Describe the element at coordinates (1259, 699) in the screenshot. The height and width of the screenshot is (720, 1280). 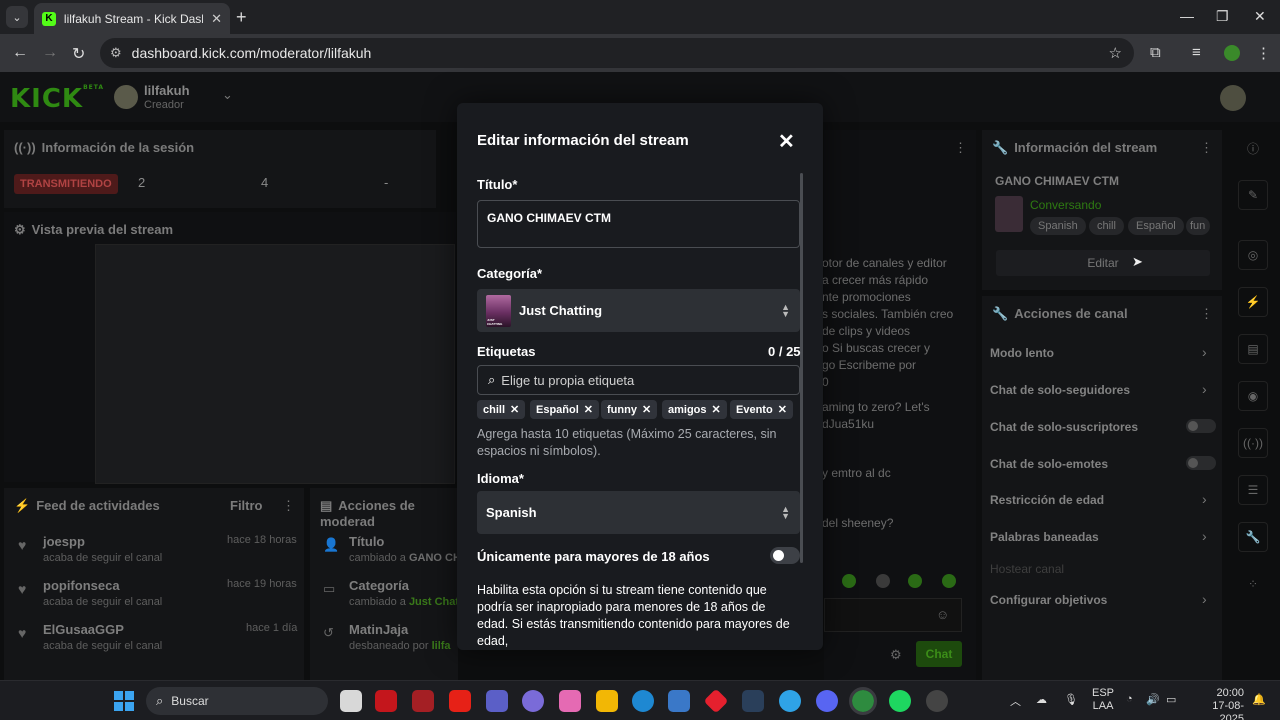
I see `notification-bell-icon: 🔔` at that location.